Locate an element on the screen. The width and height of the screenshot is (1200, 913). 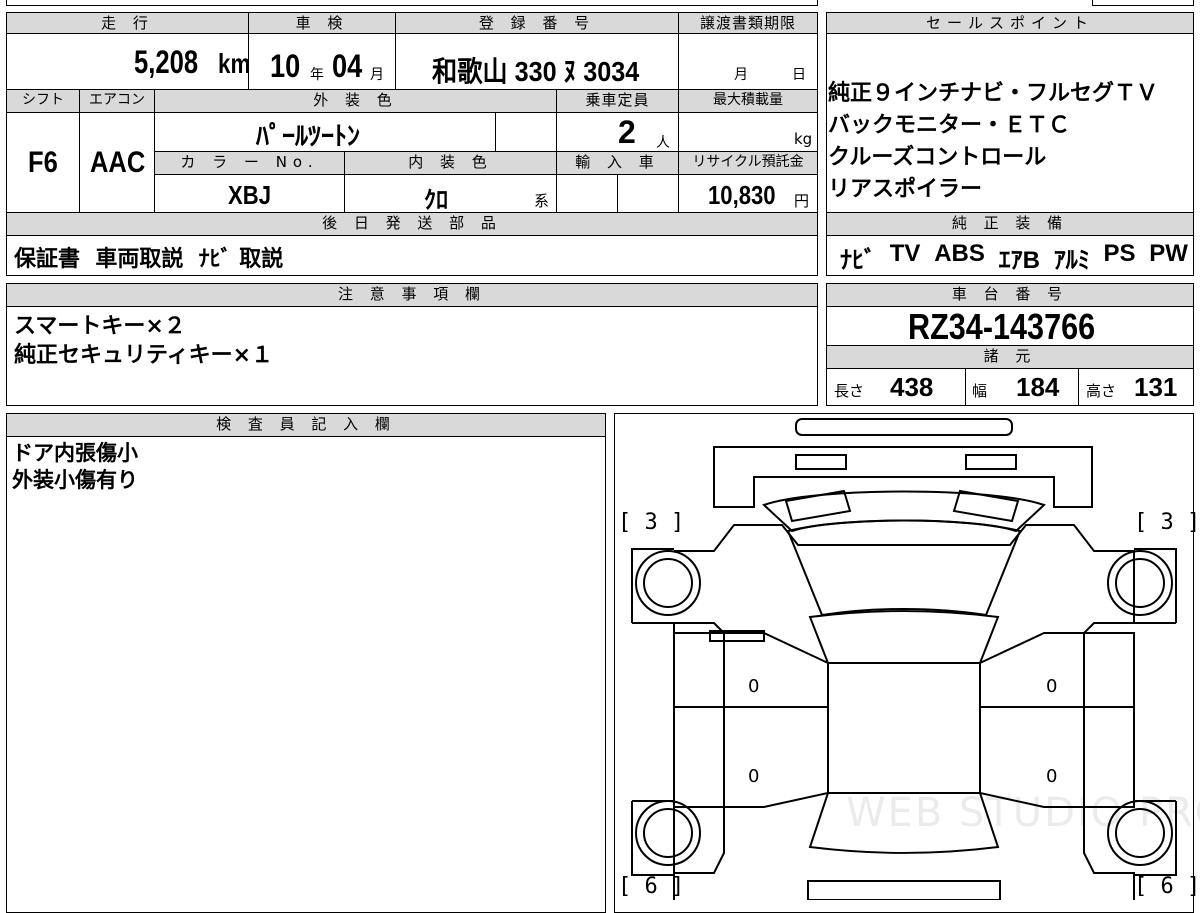
import-cell-b is located at coordinates (648, 193).